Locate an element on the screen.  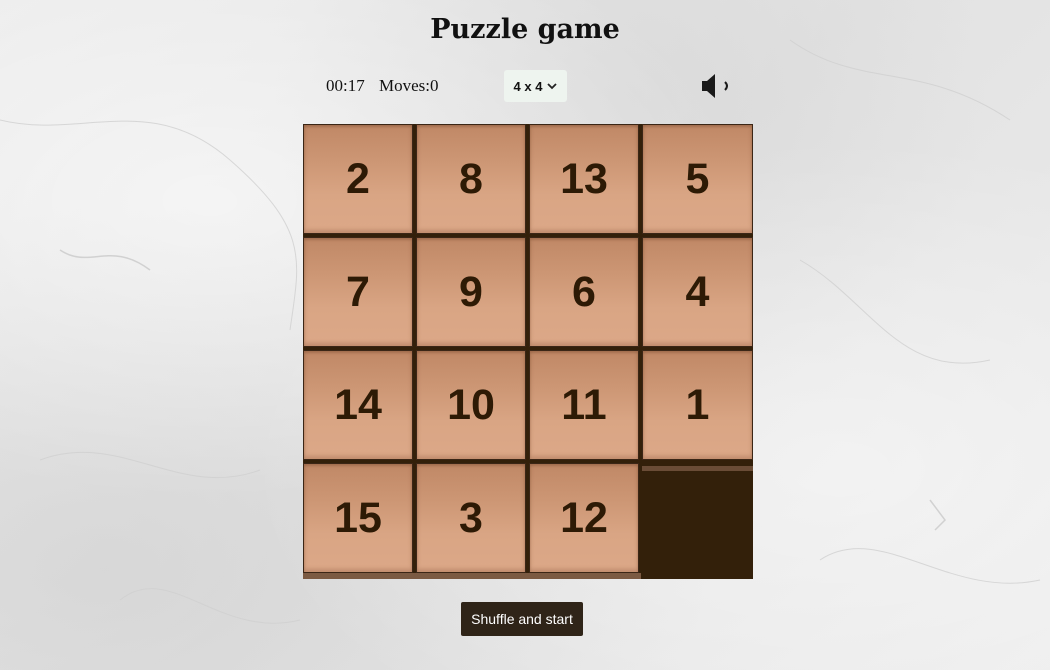
moves-counter: Moves:0 is located at coordinates (409, 85).